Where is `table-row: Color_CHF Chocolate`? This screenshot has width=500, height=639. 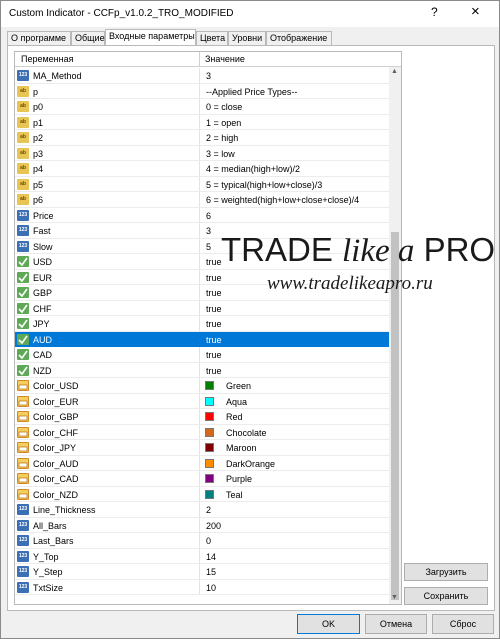
table-row: Color_CHF Chocolate is located at coordinates (202, 432).